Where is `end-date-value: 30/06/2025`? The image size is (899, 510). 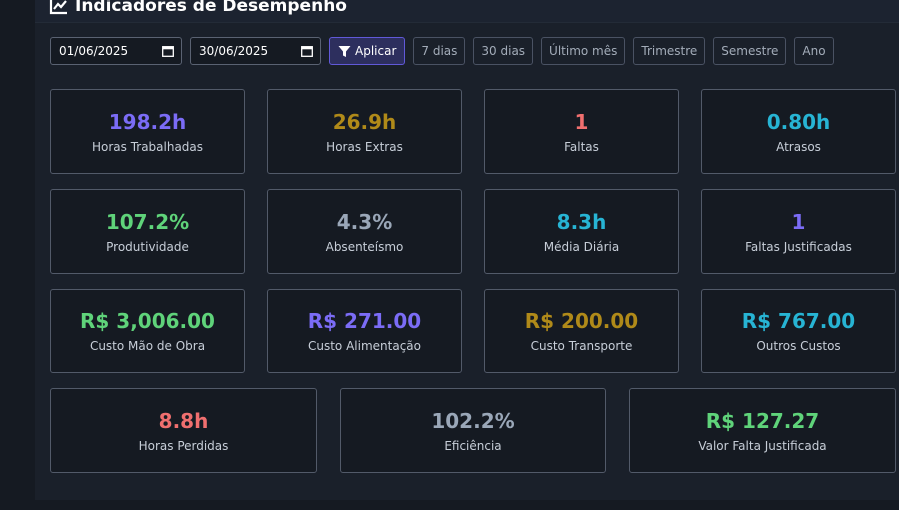 end-date-value: 30/06/2025 is located at coordinates (234, 51).